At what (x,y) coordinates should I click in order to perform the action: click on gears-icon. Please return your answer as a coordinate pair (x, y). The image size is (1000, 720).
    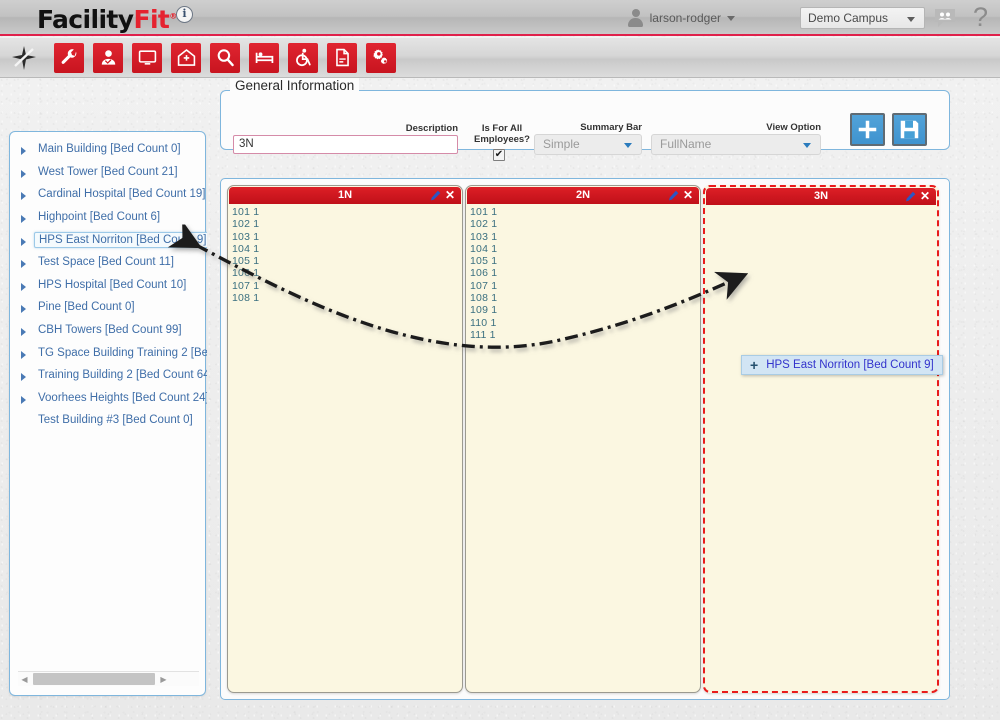
    Looking at the image, I should click on (381, 57).